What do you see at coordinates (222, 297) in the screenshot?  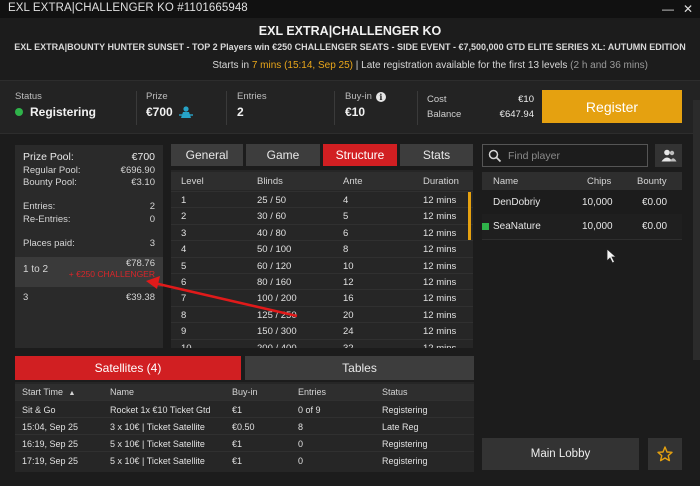 I see `annotation-arrow` at bounding box center [222, 297].